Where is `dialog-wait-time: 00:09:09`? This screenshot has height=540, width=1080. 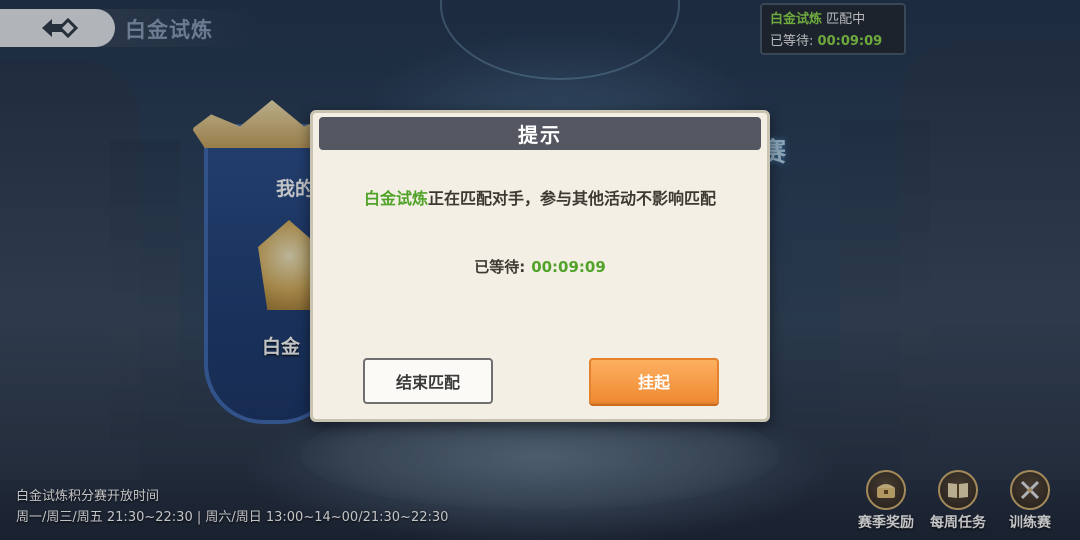
dialog-wait-time: 00:09:09 is located at coordinates (568, 267).